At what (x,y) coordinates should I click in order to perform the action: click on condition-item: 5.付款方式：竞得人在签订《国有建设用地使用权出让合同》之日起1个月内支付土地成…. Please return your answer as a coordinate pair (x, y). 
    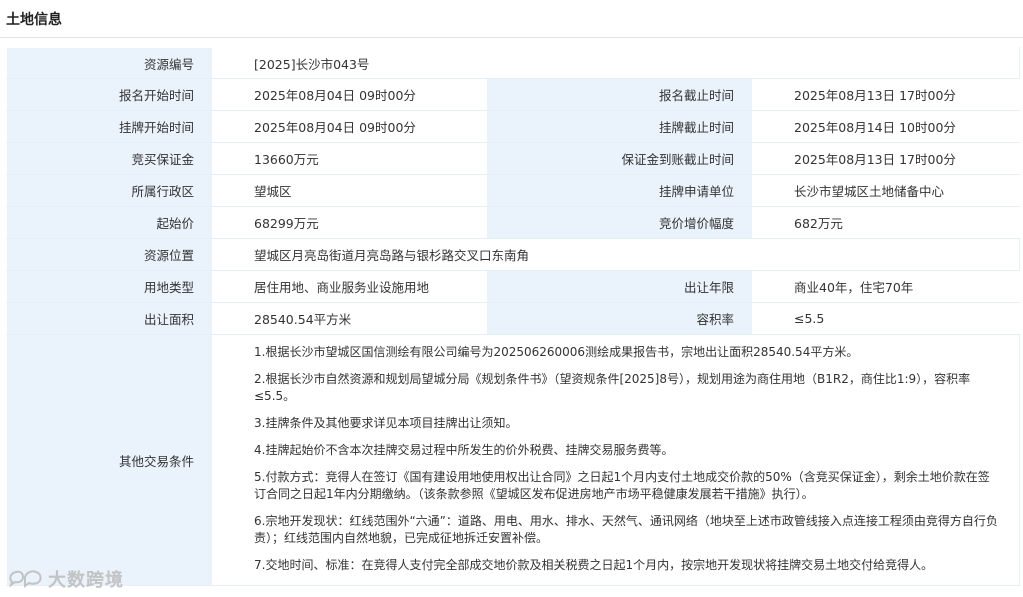
    Looking at the image, I should click on (622, 485).